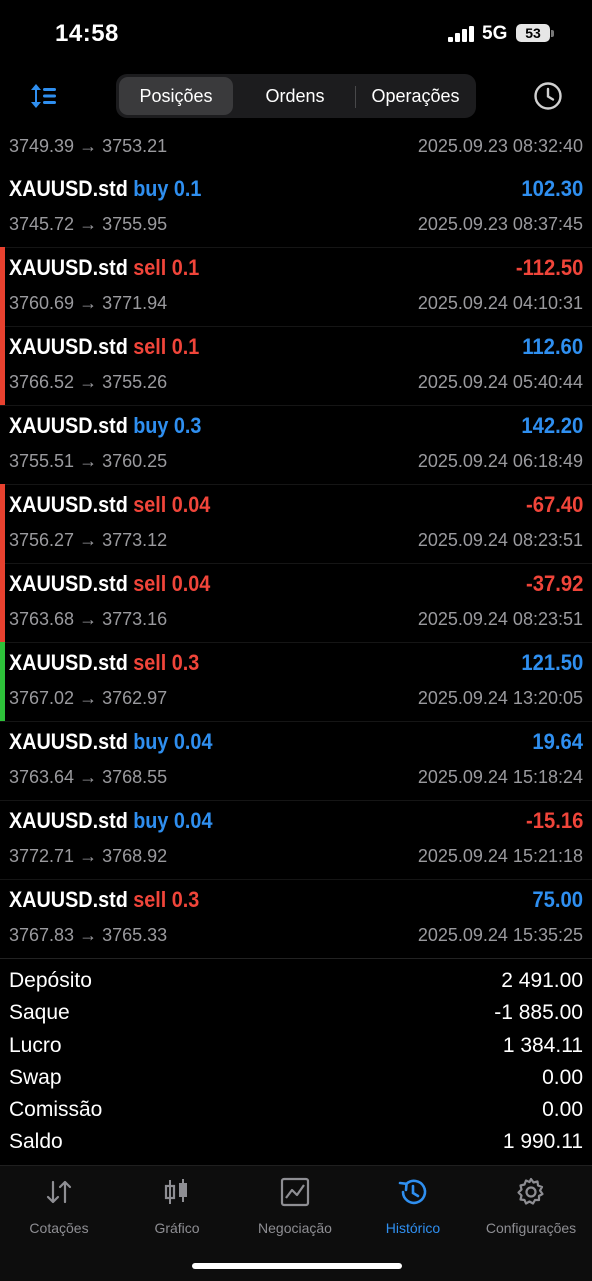  I want to click on trade-title: XAUUSD.std buy 0.3, so click(105, 426).